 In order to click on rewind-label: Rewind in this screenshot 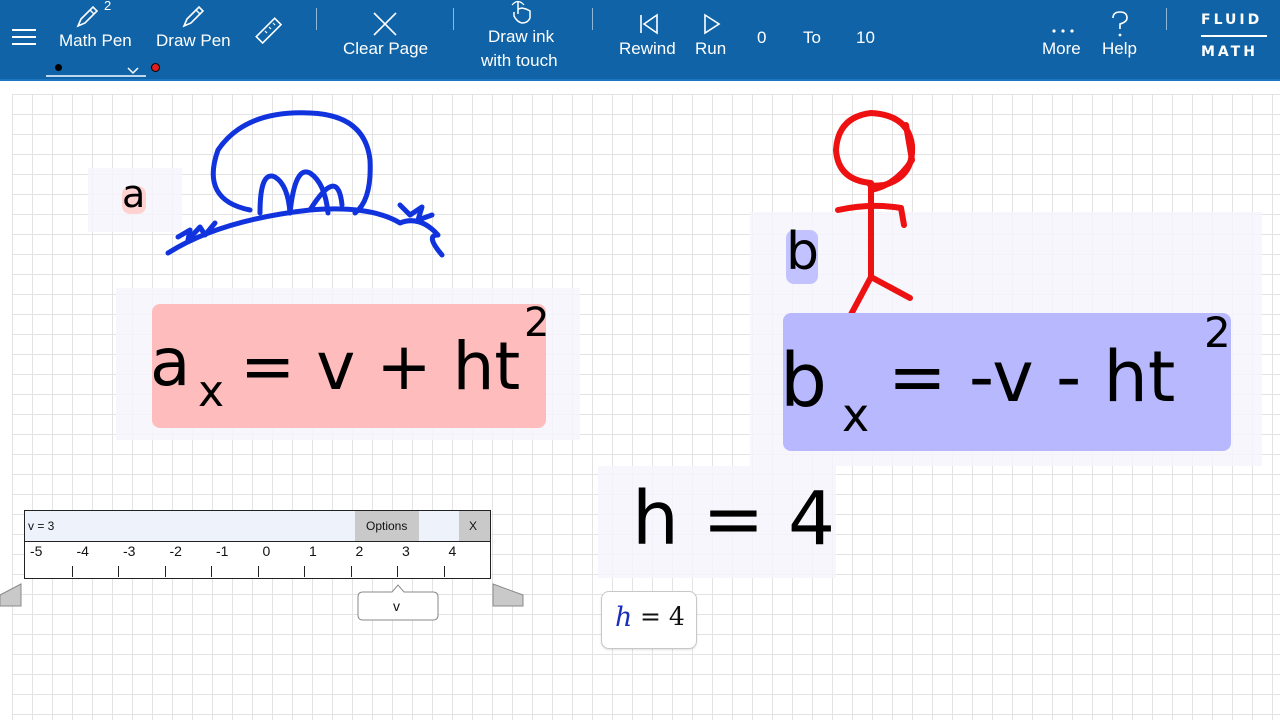, I will do `click(647, 48)`.